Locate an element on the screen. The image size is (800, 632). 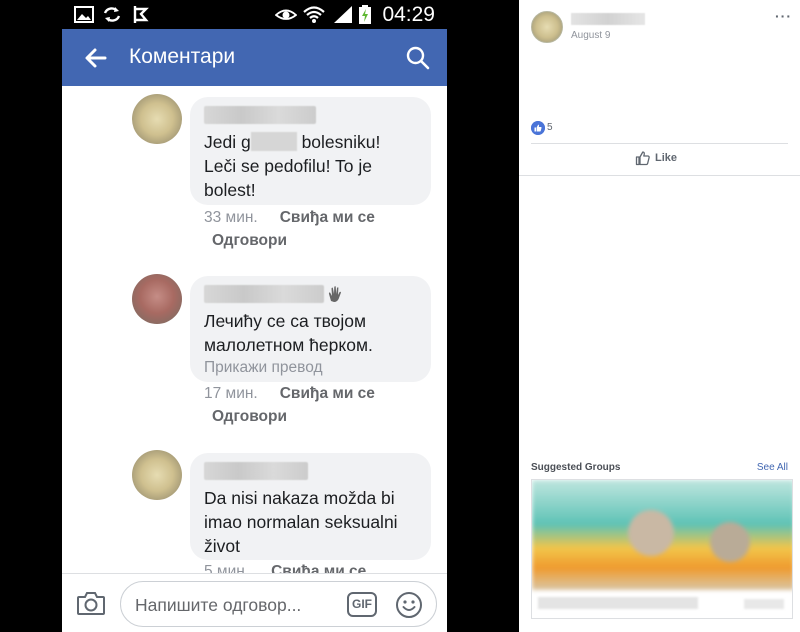
comment-meta: 33 мин. Свиђа ми се is located at coordinates (289, 218).